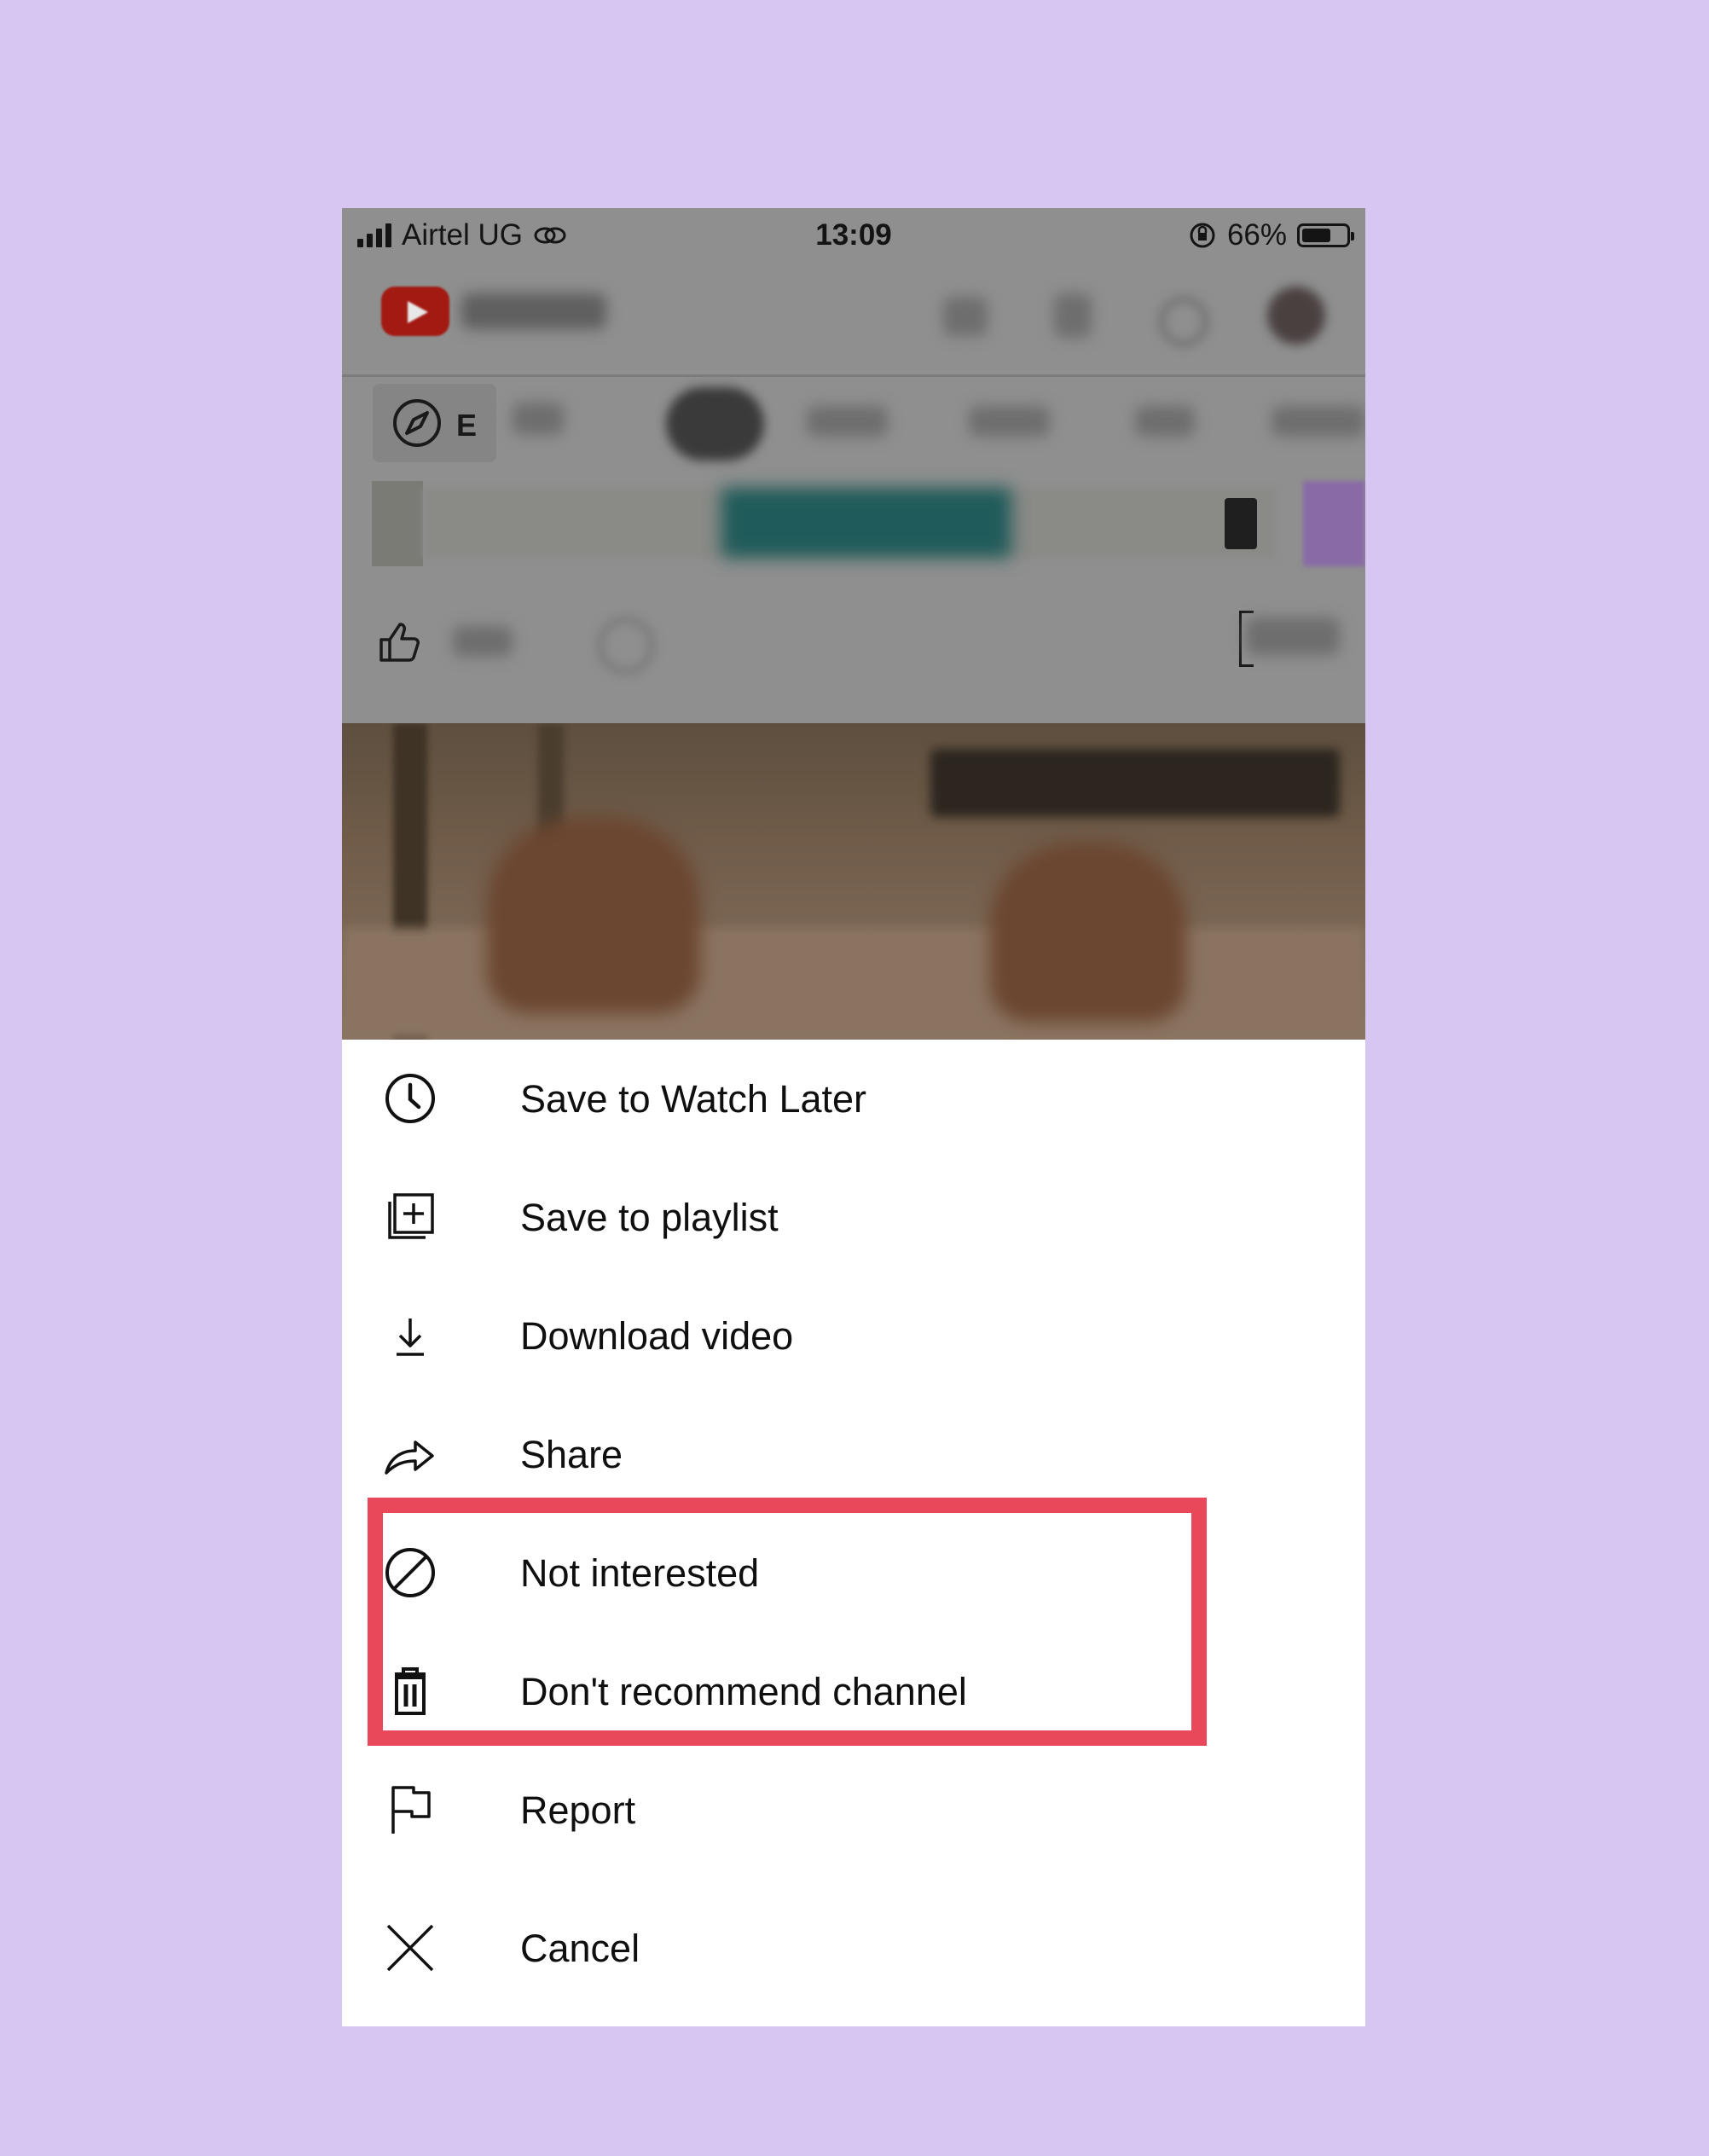  I want to click on avatar, so click(1296, 316).